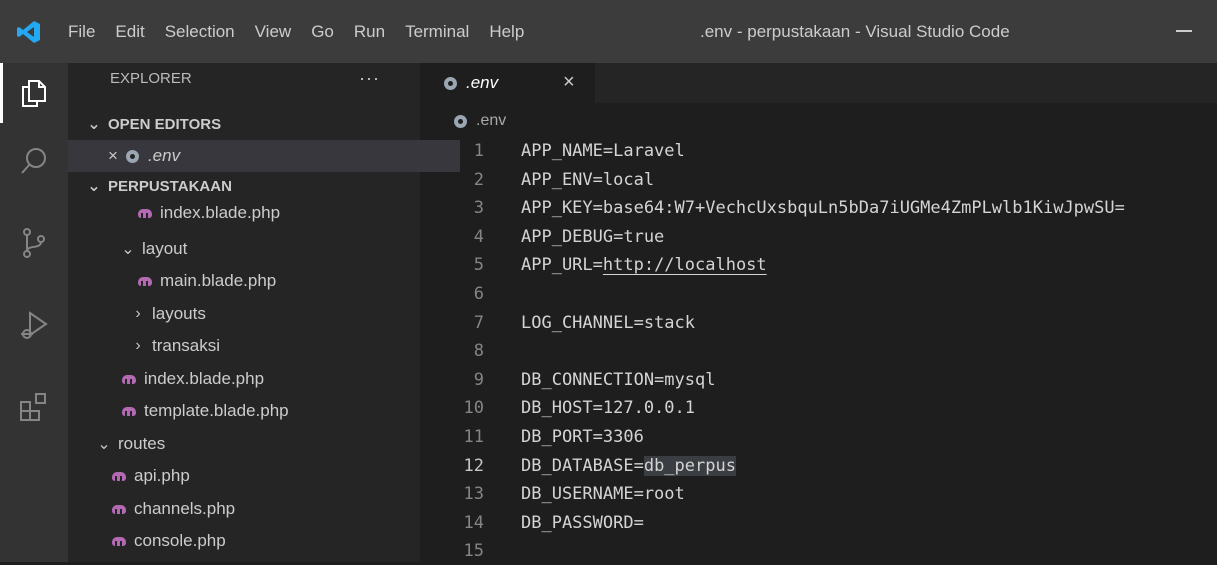 Image resolution: width=1217 pixels, height=565 pixels. I want to click on line-content: DB_PORT=3306, so click(582, 437).